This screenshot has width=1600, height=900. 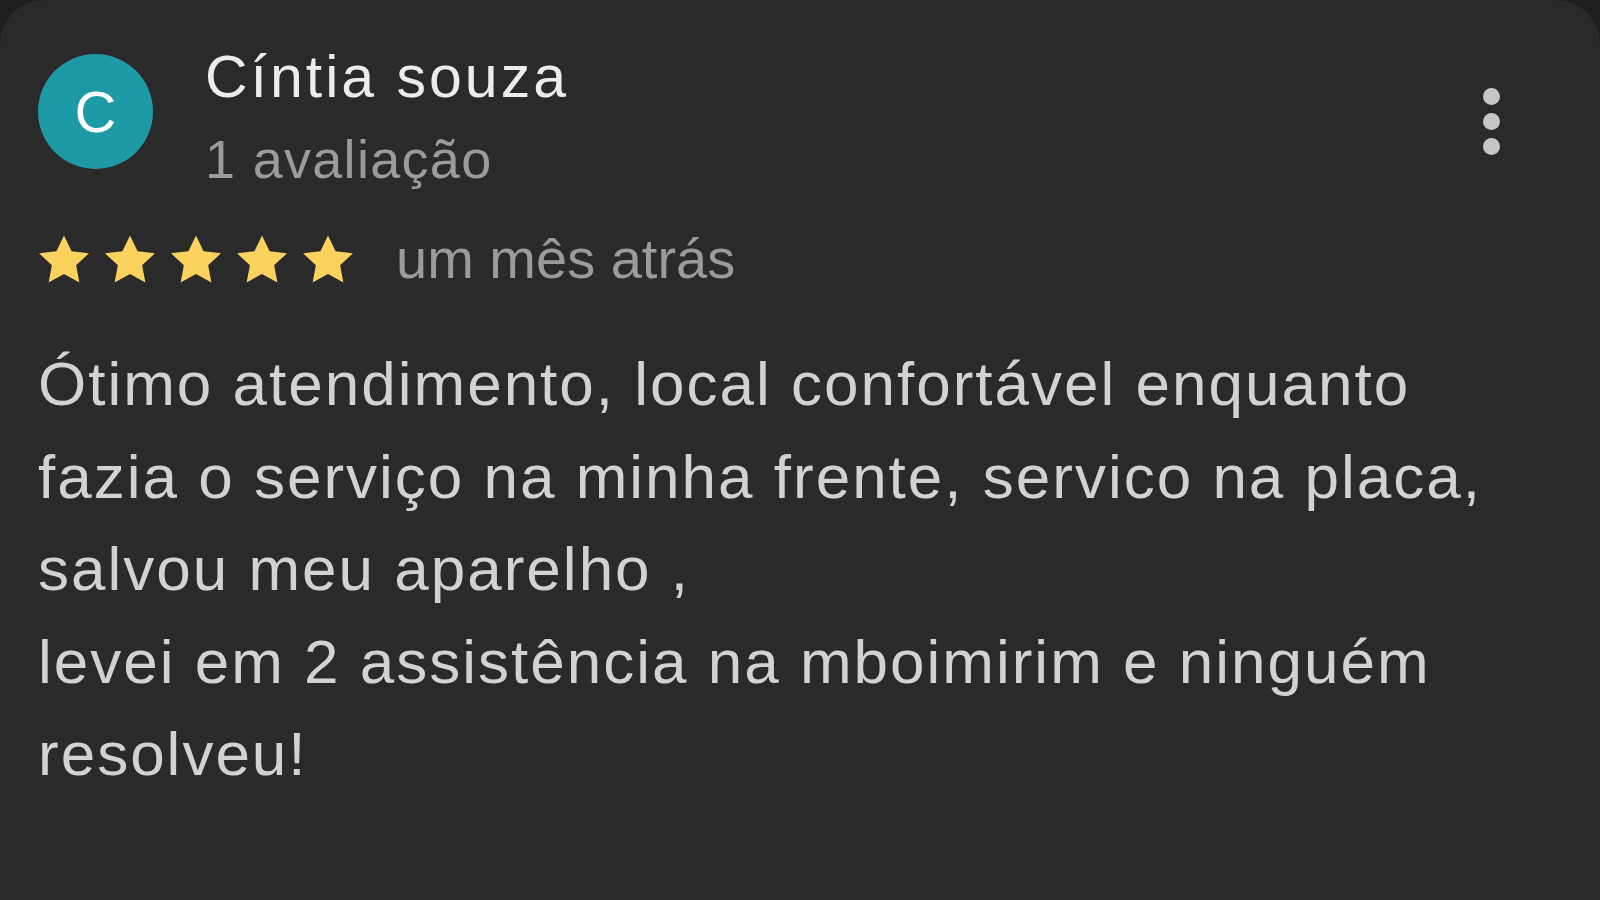 What do you see at coordinates (1491, 121) in the screenshot?
I see `more-options-icon` at bounding box center [1491, 121].